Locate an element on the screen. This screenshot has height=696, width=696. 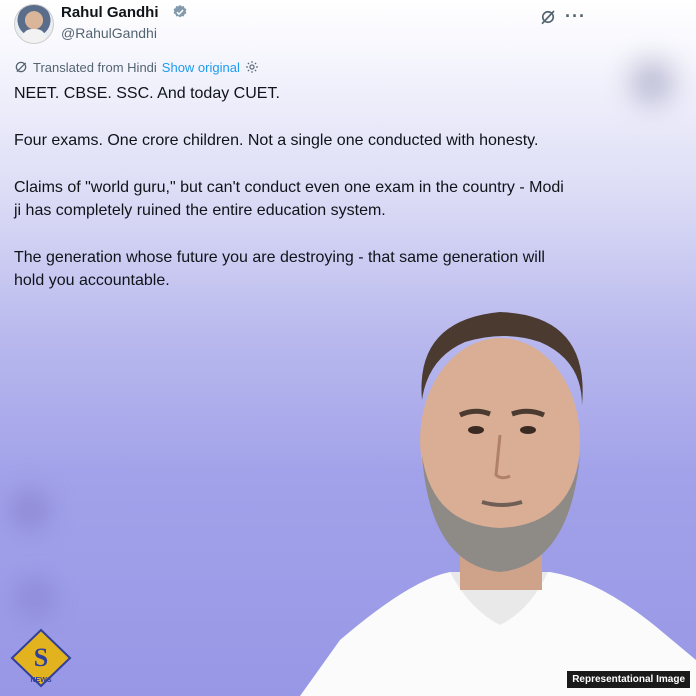
author-name: Rahul Gandhi is located at coordinates (110, 12).